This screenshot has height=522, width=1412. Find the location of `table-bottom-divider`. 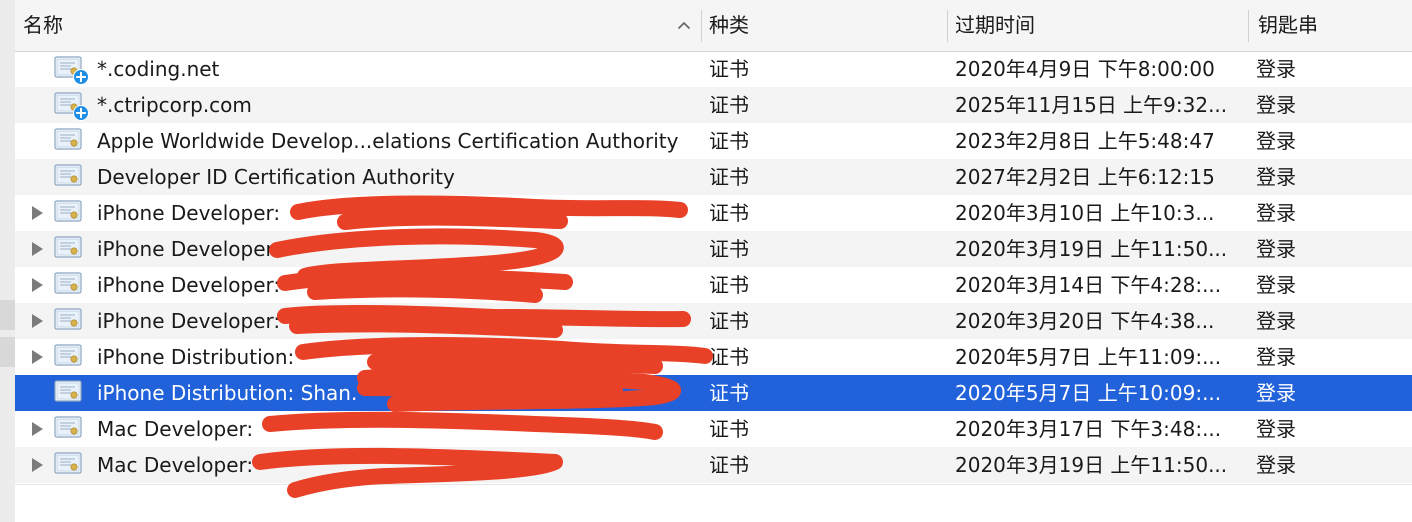

table-bottom-divider is located at coordinates (713, 484).